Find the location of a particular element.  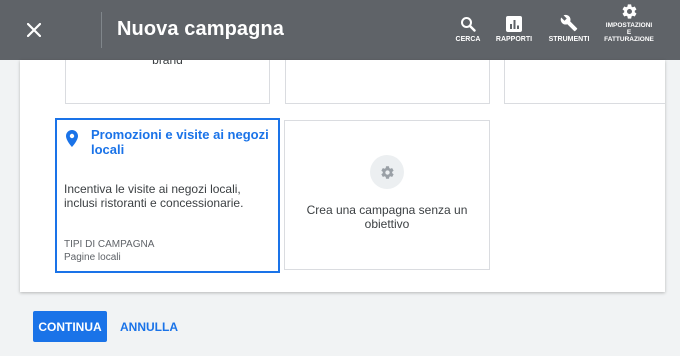

objective-card-top-right is located at coordinates (584, 82).